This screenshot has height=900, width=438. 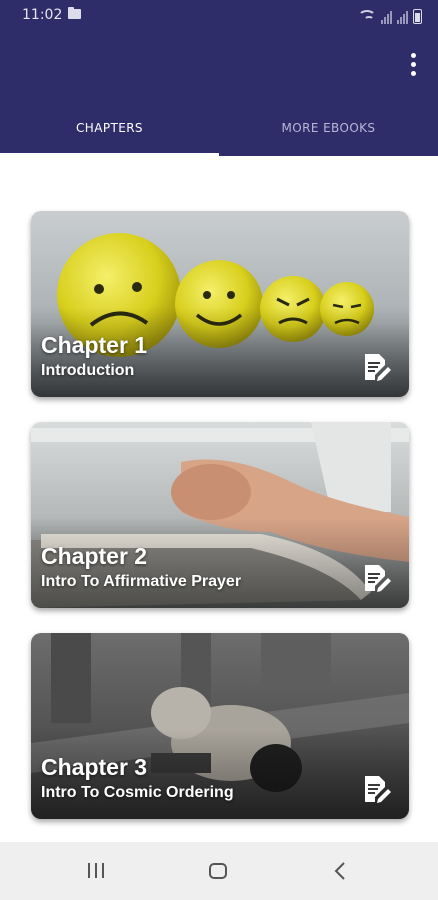 I want to click on wifi-icon, so click(x=367, y=17).